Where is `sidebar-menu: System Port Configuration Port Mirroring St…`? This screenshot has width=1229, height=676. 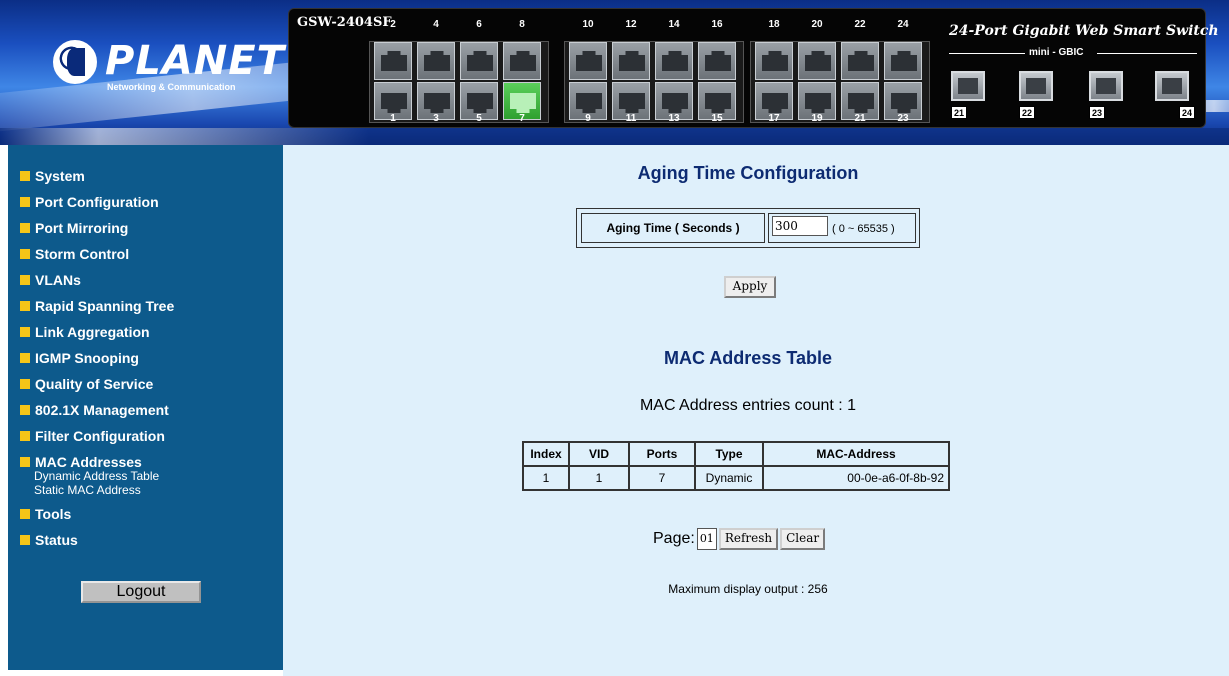 sidebar-menu: System Port Configuration Port Mirroring St… is located at coordinates (97, 358).